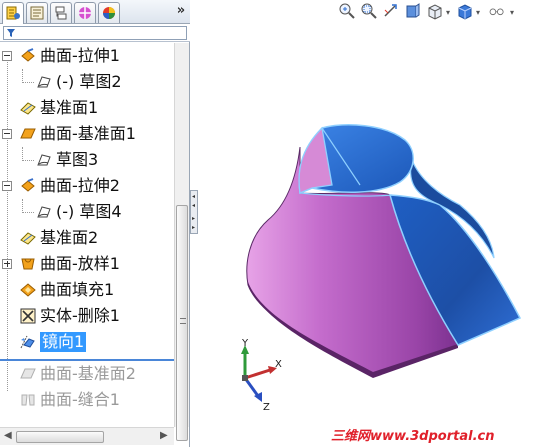 The height and width of the screenshot is (447, 542). I want to click on tree-item-label: 基准面1, so click(69, 107).